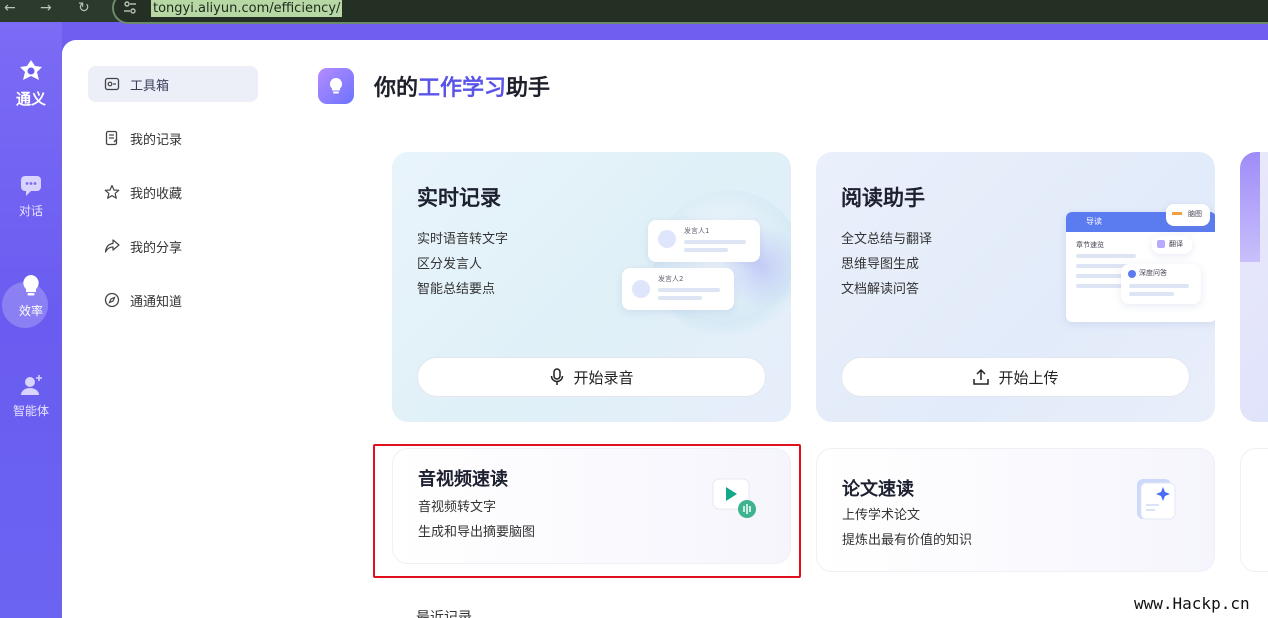 The height and width of the screenshot is (618, 1268). Describe the element at coordinates (1132, 274) in the screenshot. I see `qa-icon` at that location.